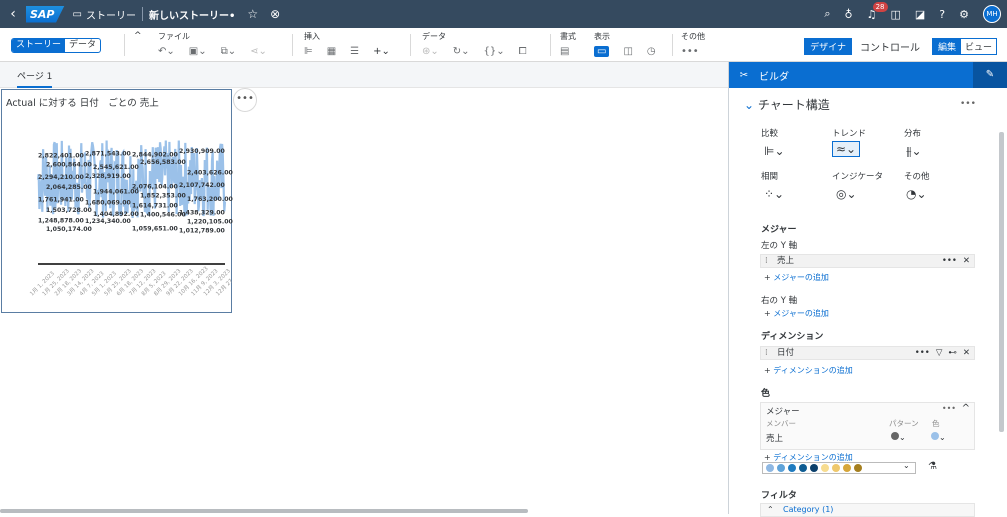 The width and height of the screenshot is (1007, 517). I want to click on feedback-icon: ◪, so click(920, 14).